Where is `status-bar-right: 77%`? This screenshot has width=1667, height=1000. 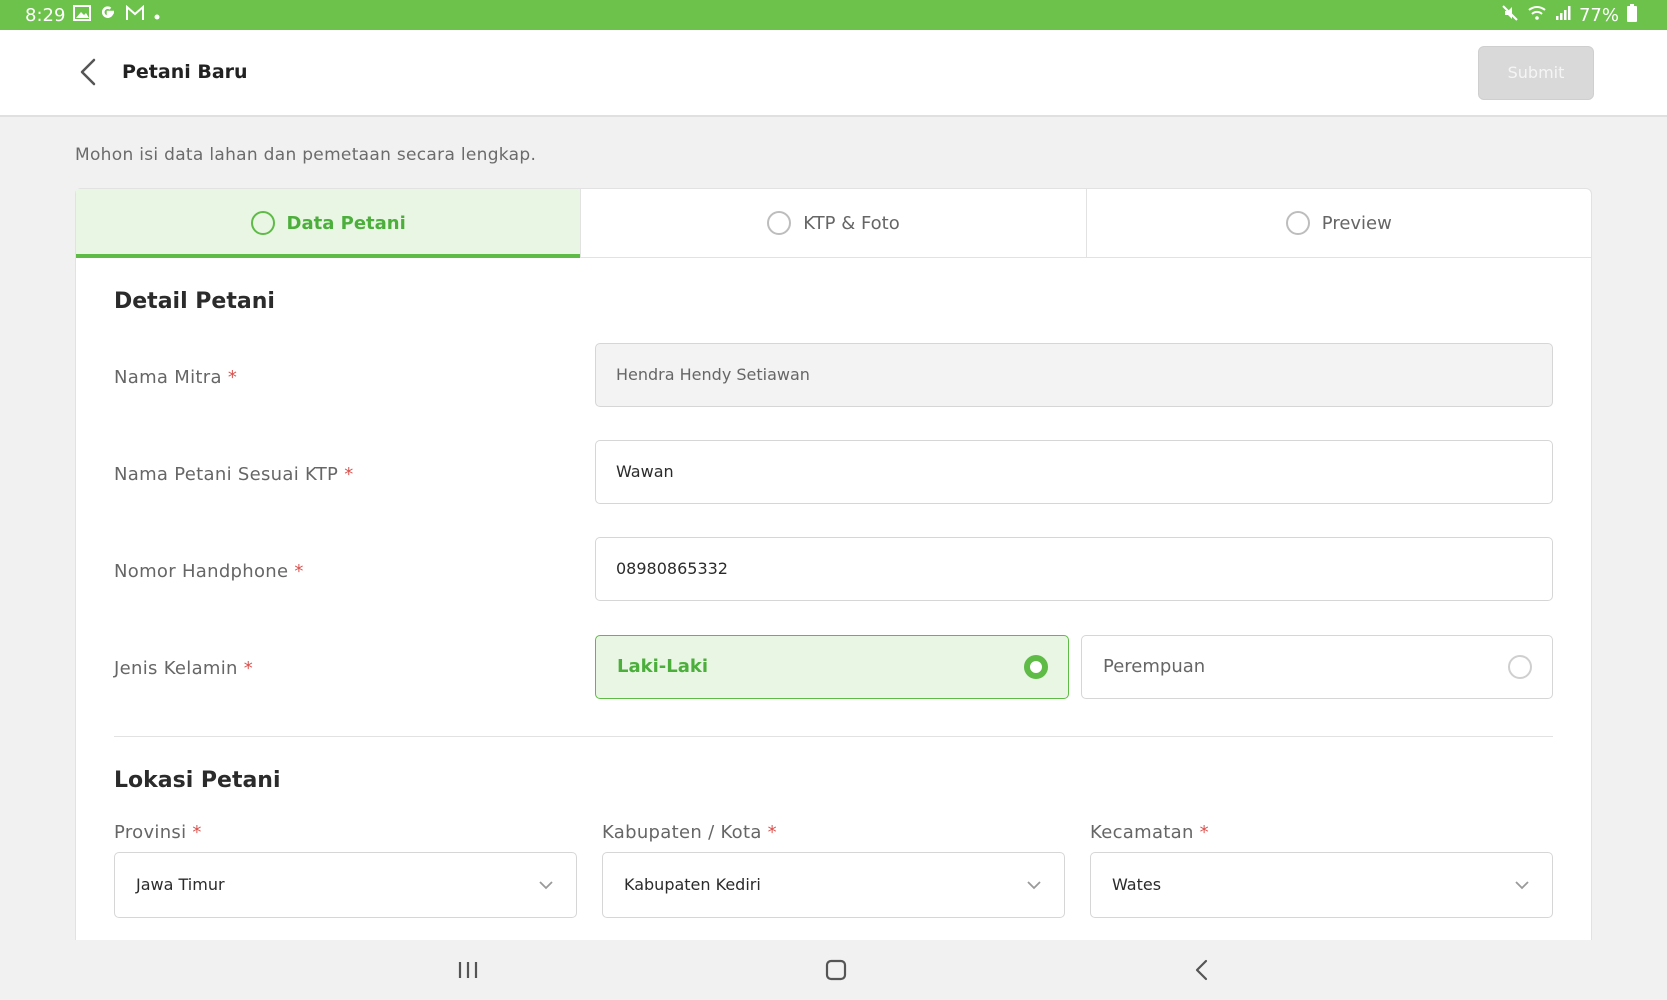
status-bar-right: 77% is located at coordinates (1569, 15).